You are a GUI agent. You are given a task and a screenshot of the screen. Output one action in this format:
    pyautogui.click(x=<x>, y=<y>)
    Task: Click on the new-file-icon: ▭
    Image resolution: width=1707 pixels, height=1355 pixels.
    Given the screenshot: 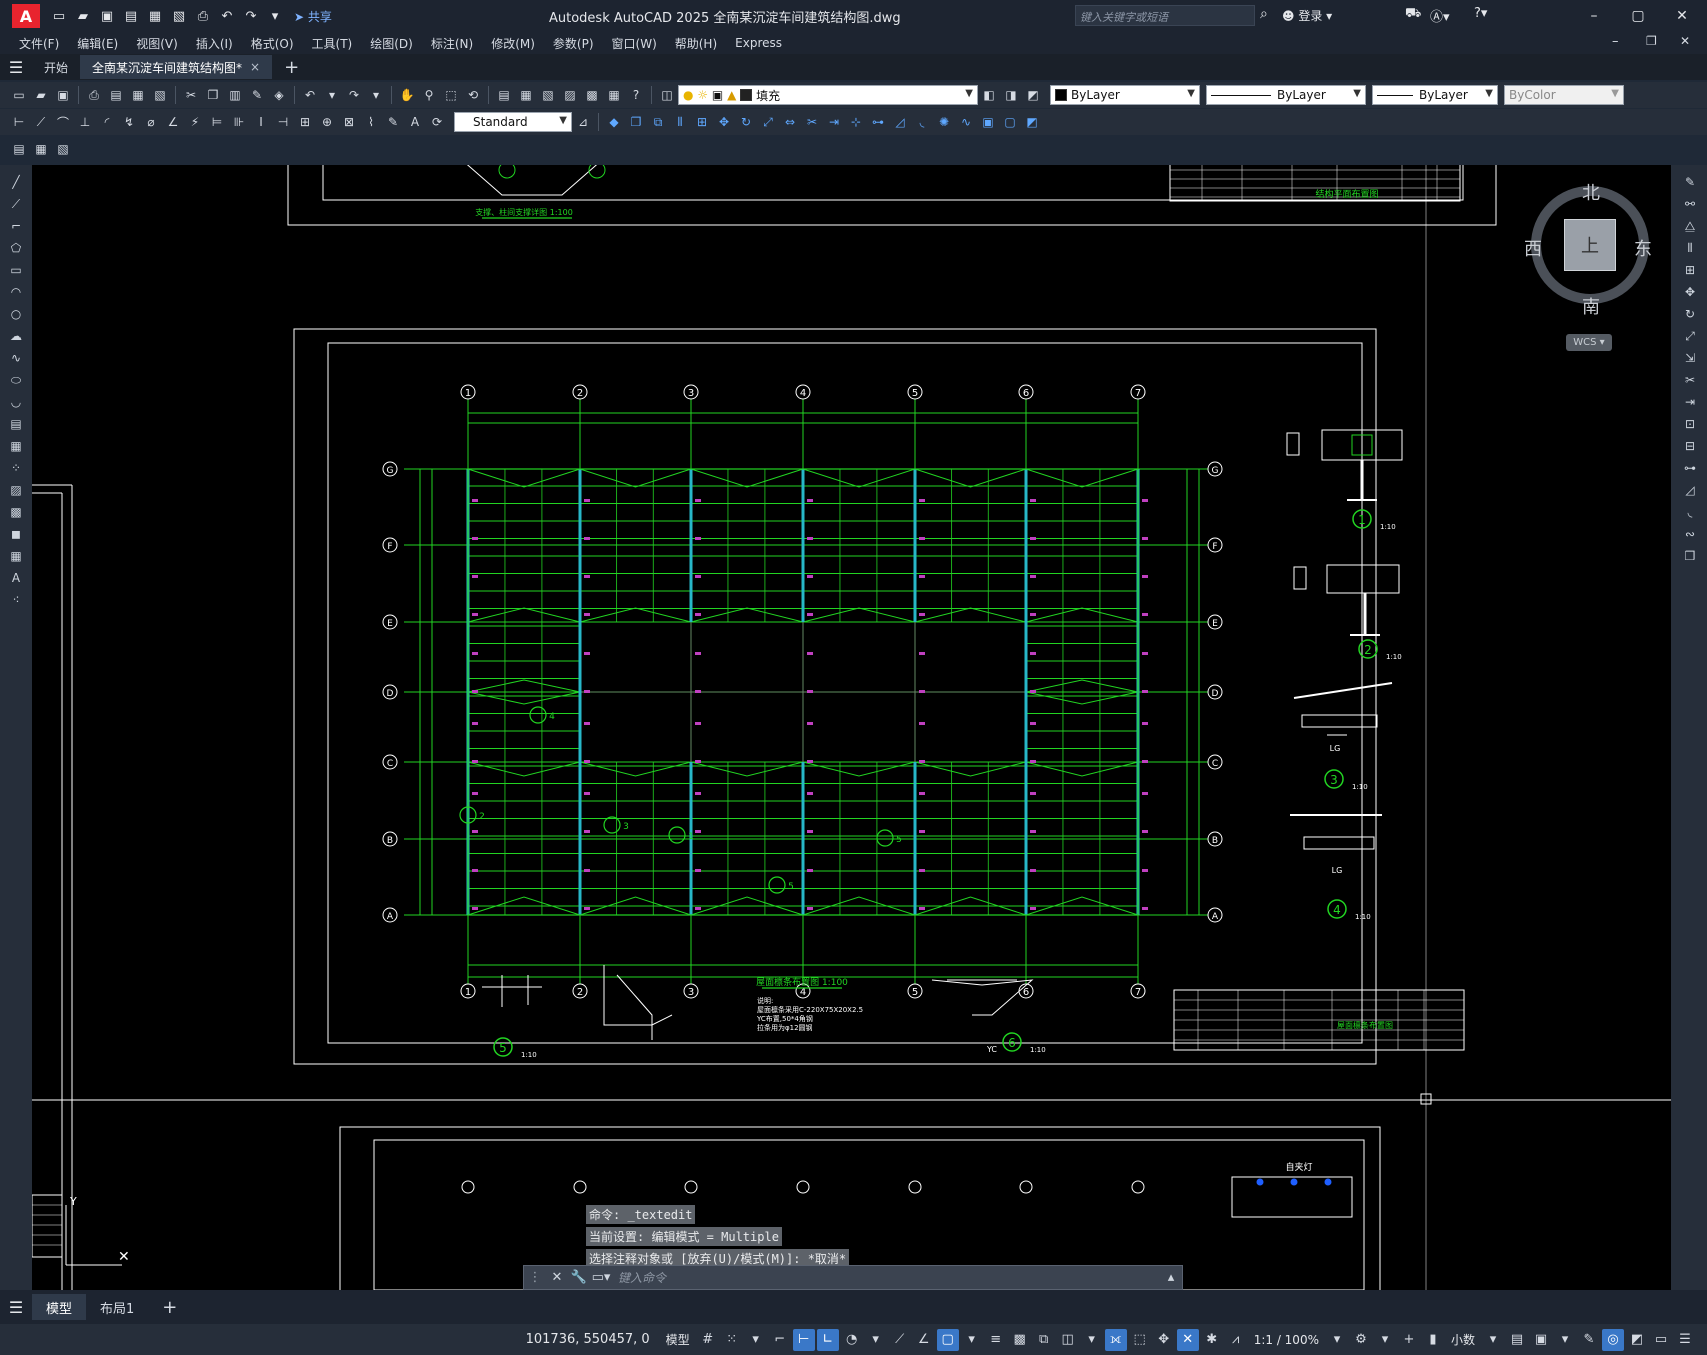 What is the action you would take?
    pyautogui.click(x=59, y=16)
    